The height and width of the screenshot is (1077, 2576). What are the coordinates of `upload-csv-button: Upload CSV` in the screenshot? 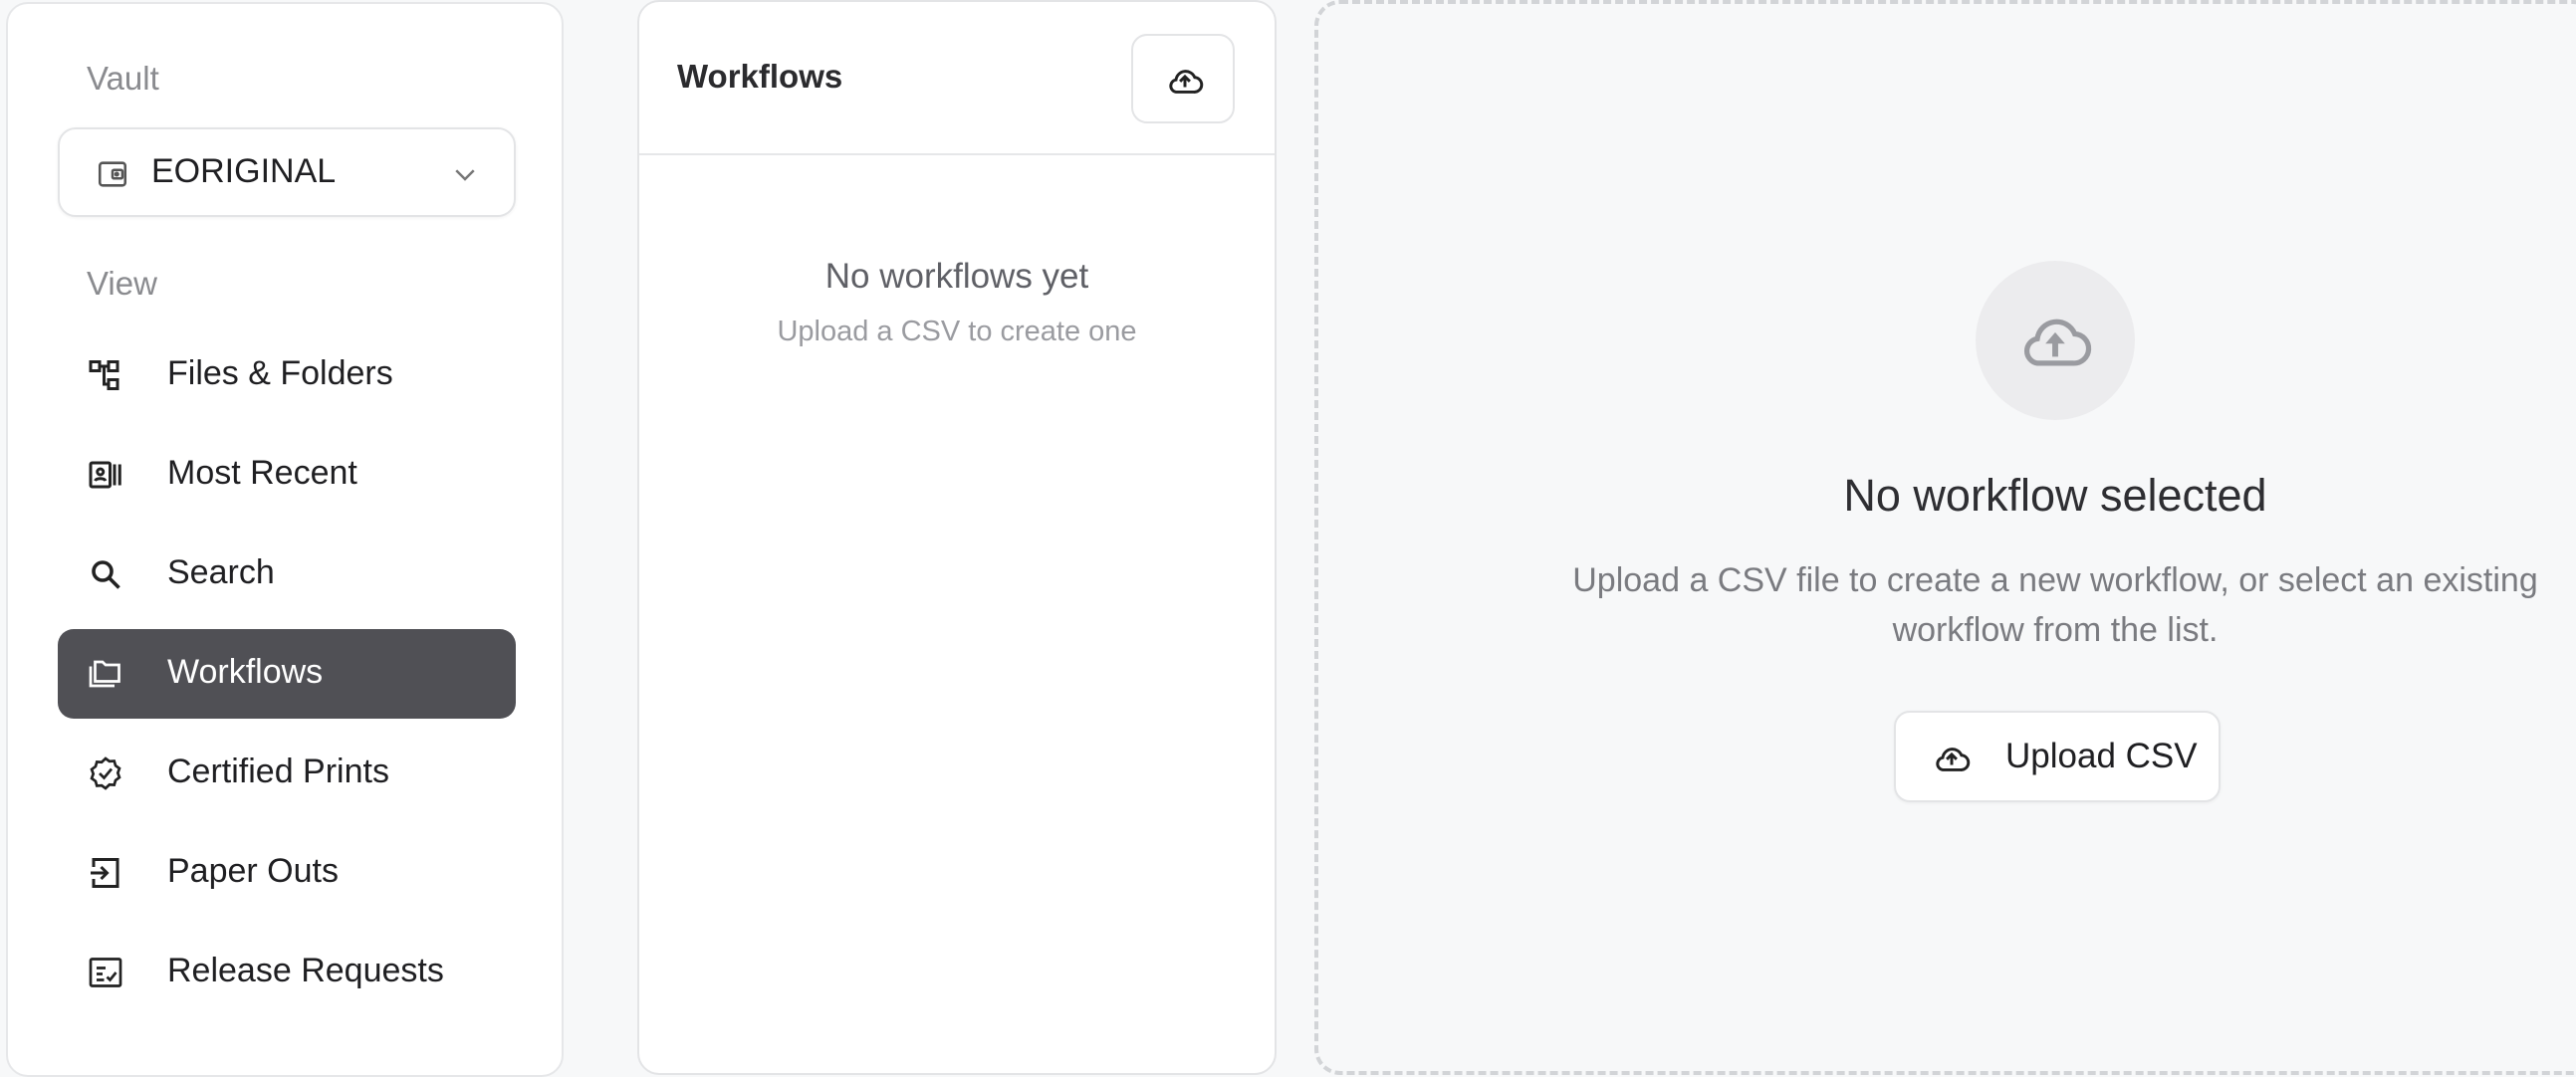 It's located at (2057, 757).